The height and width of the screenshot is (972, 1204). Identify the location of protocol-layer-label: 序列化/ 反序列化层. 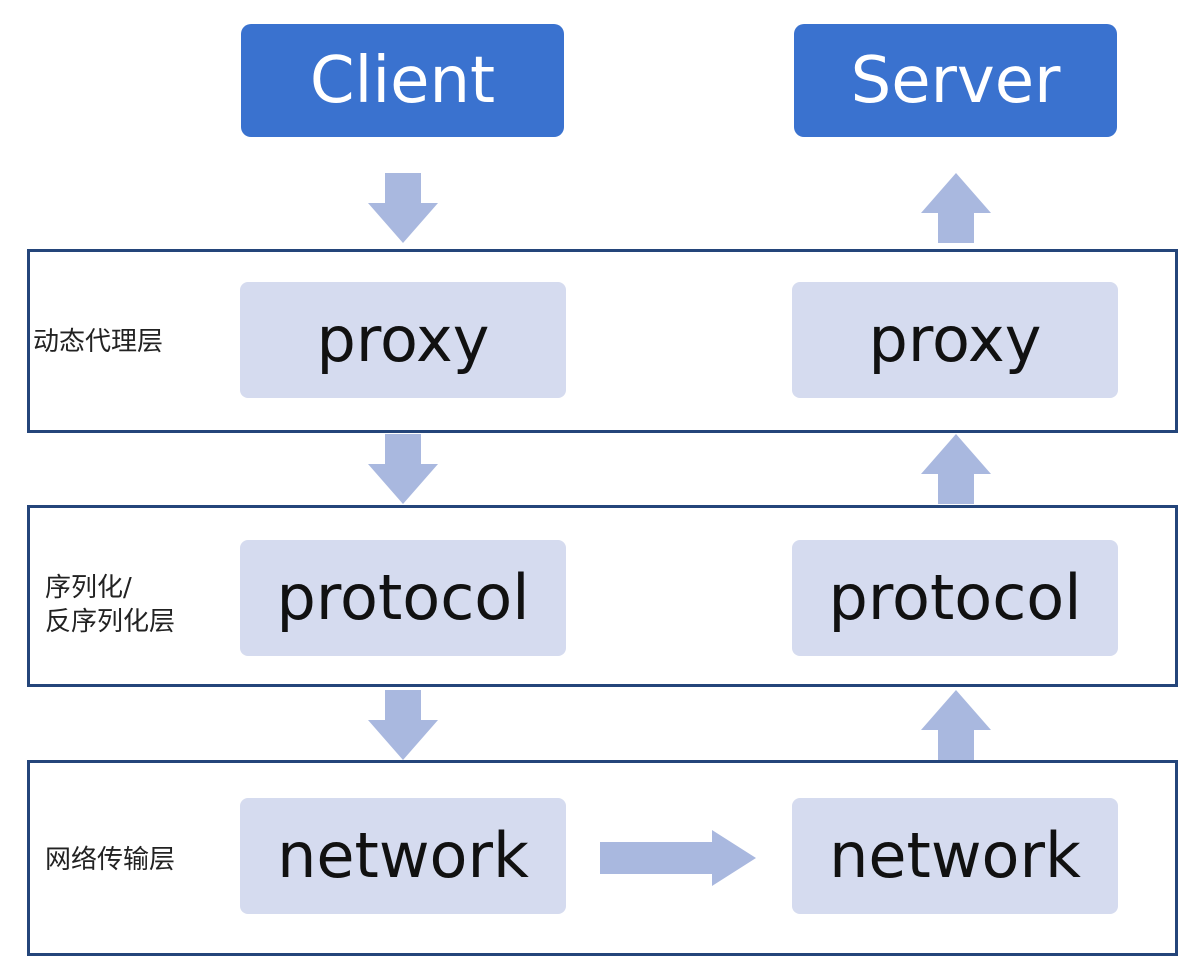
(110, 606).